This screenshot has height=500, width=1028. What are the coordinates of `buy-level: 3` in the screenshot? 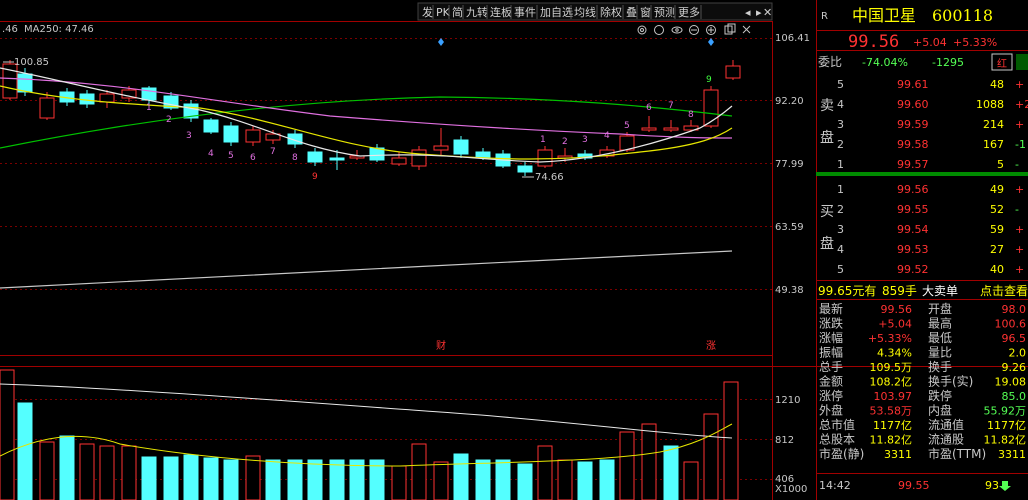 It's located at (840, 229).